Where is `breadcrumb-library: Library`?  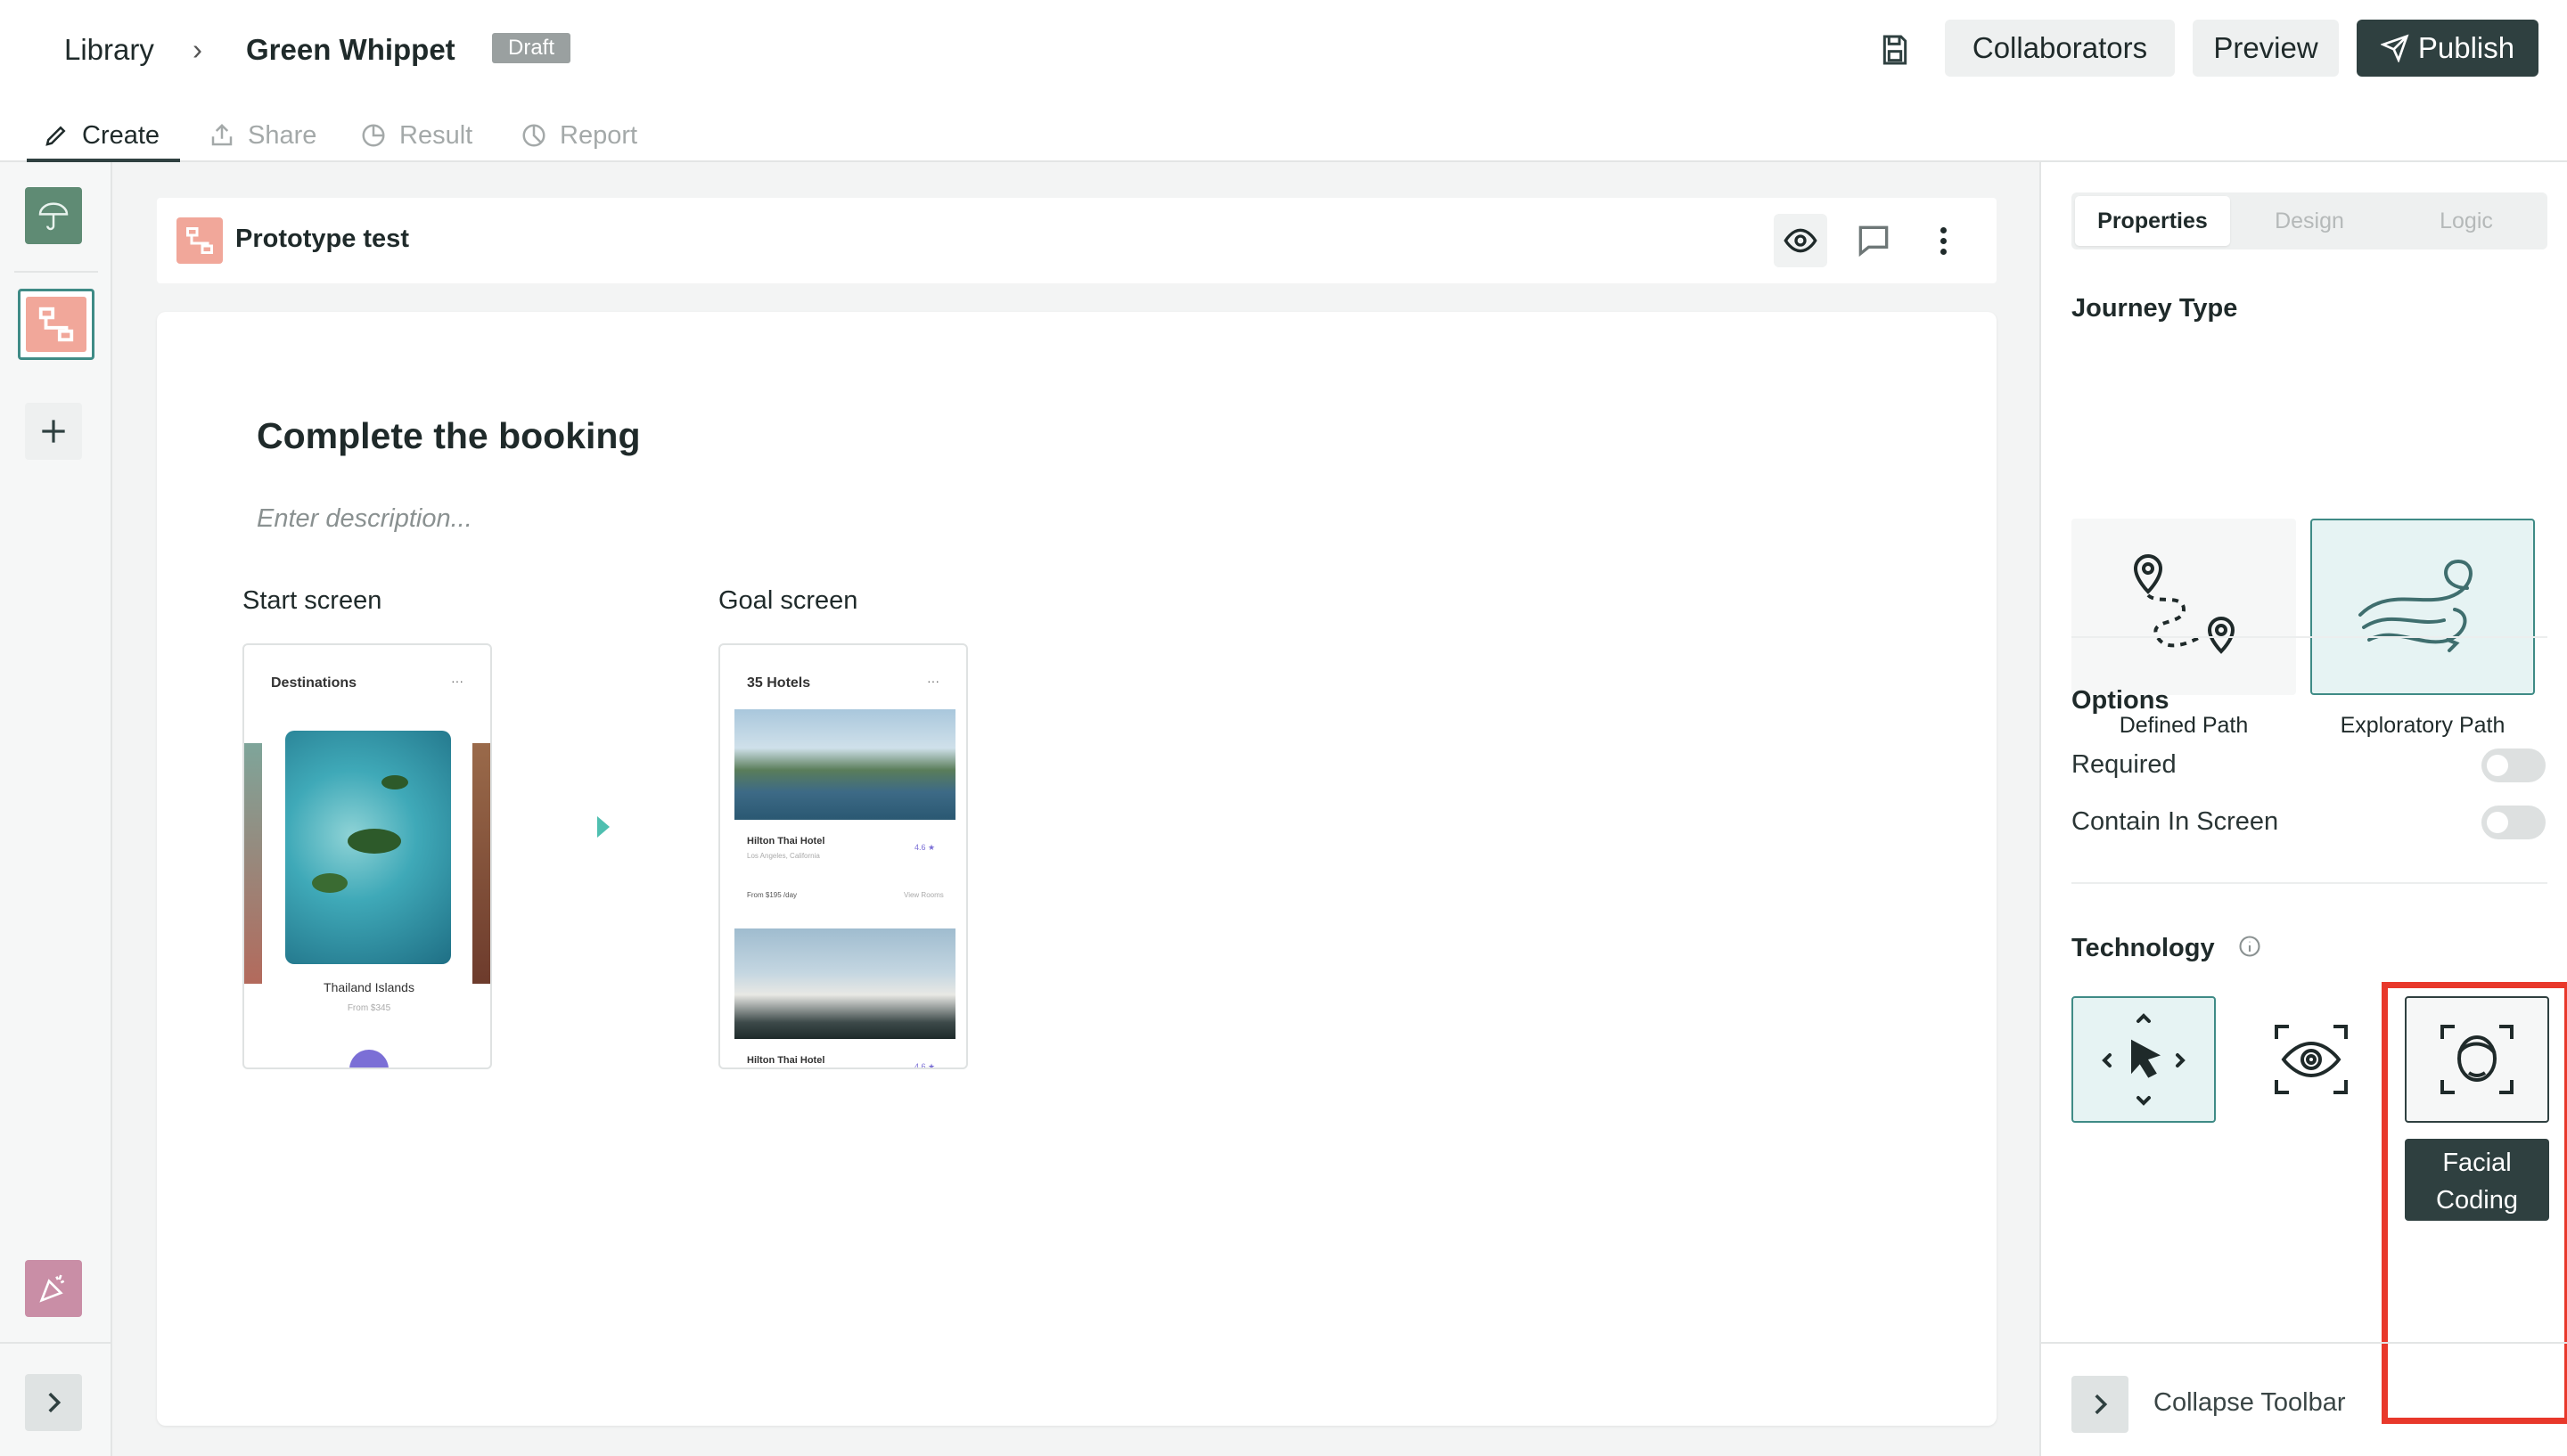 breadcrumb-library: Library is located at coordinates (109, 50).